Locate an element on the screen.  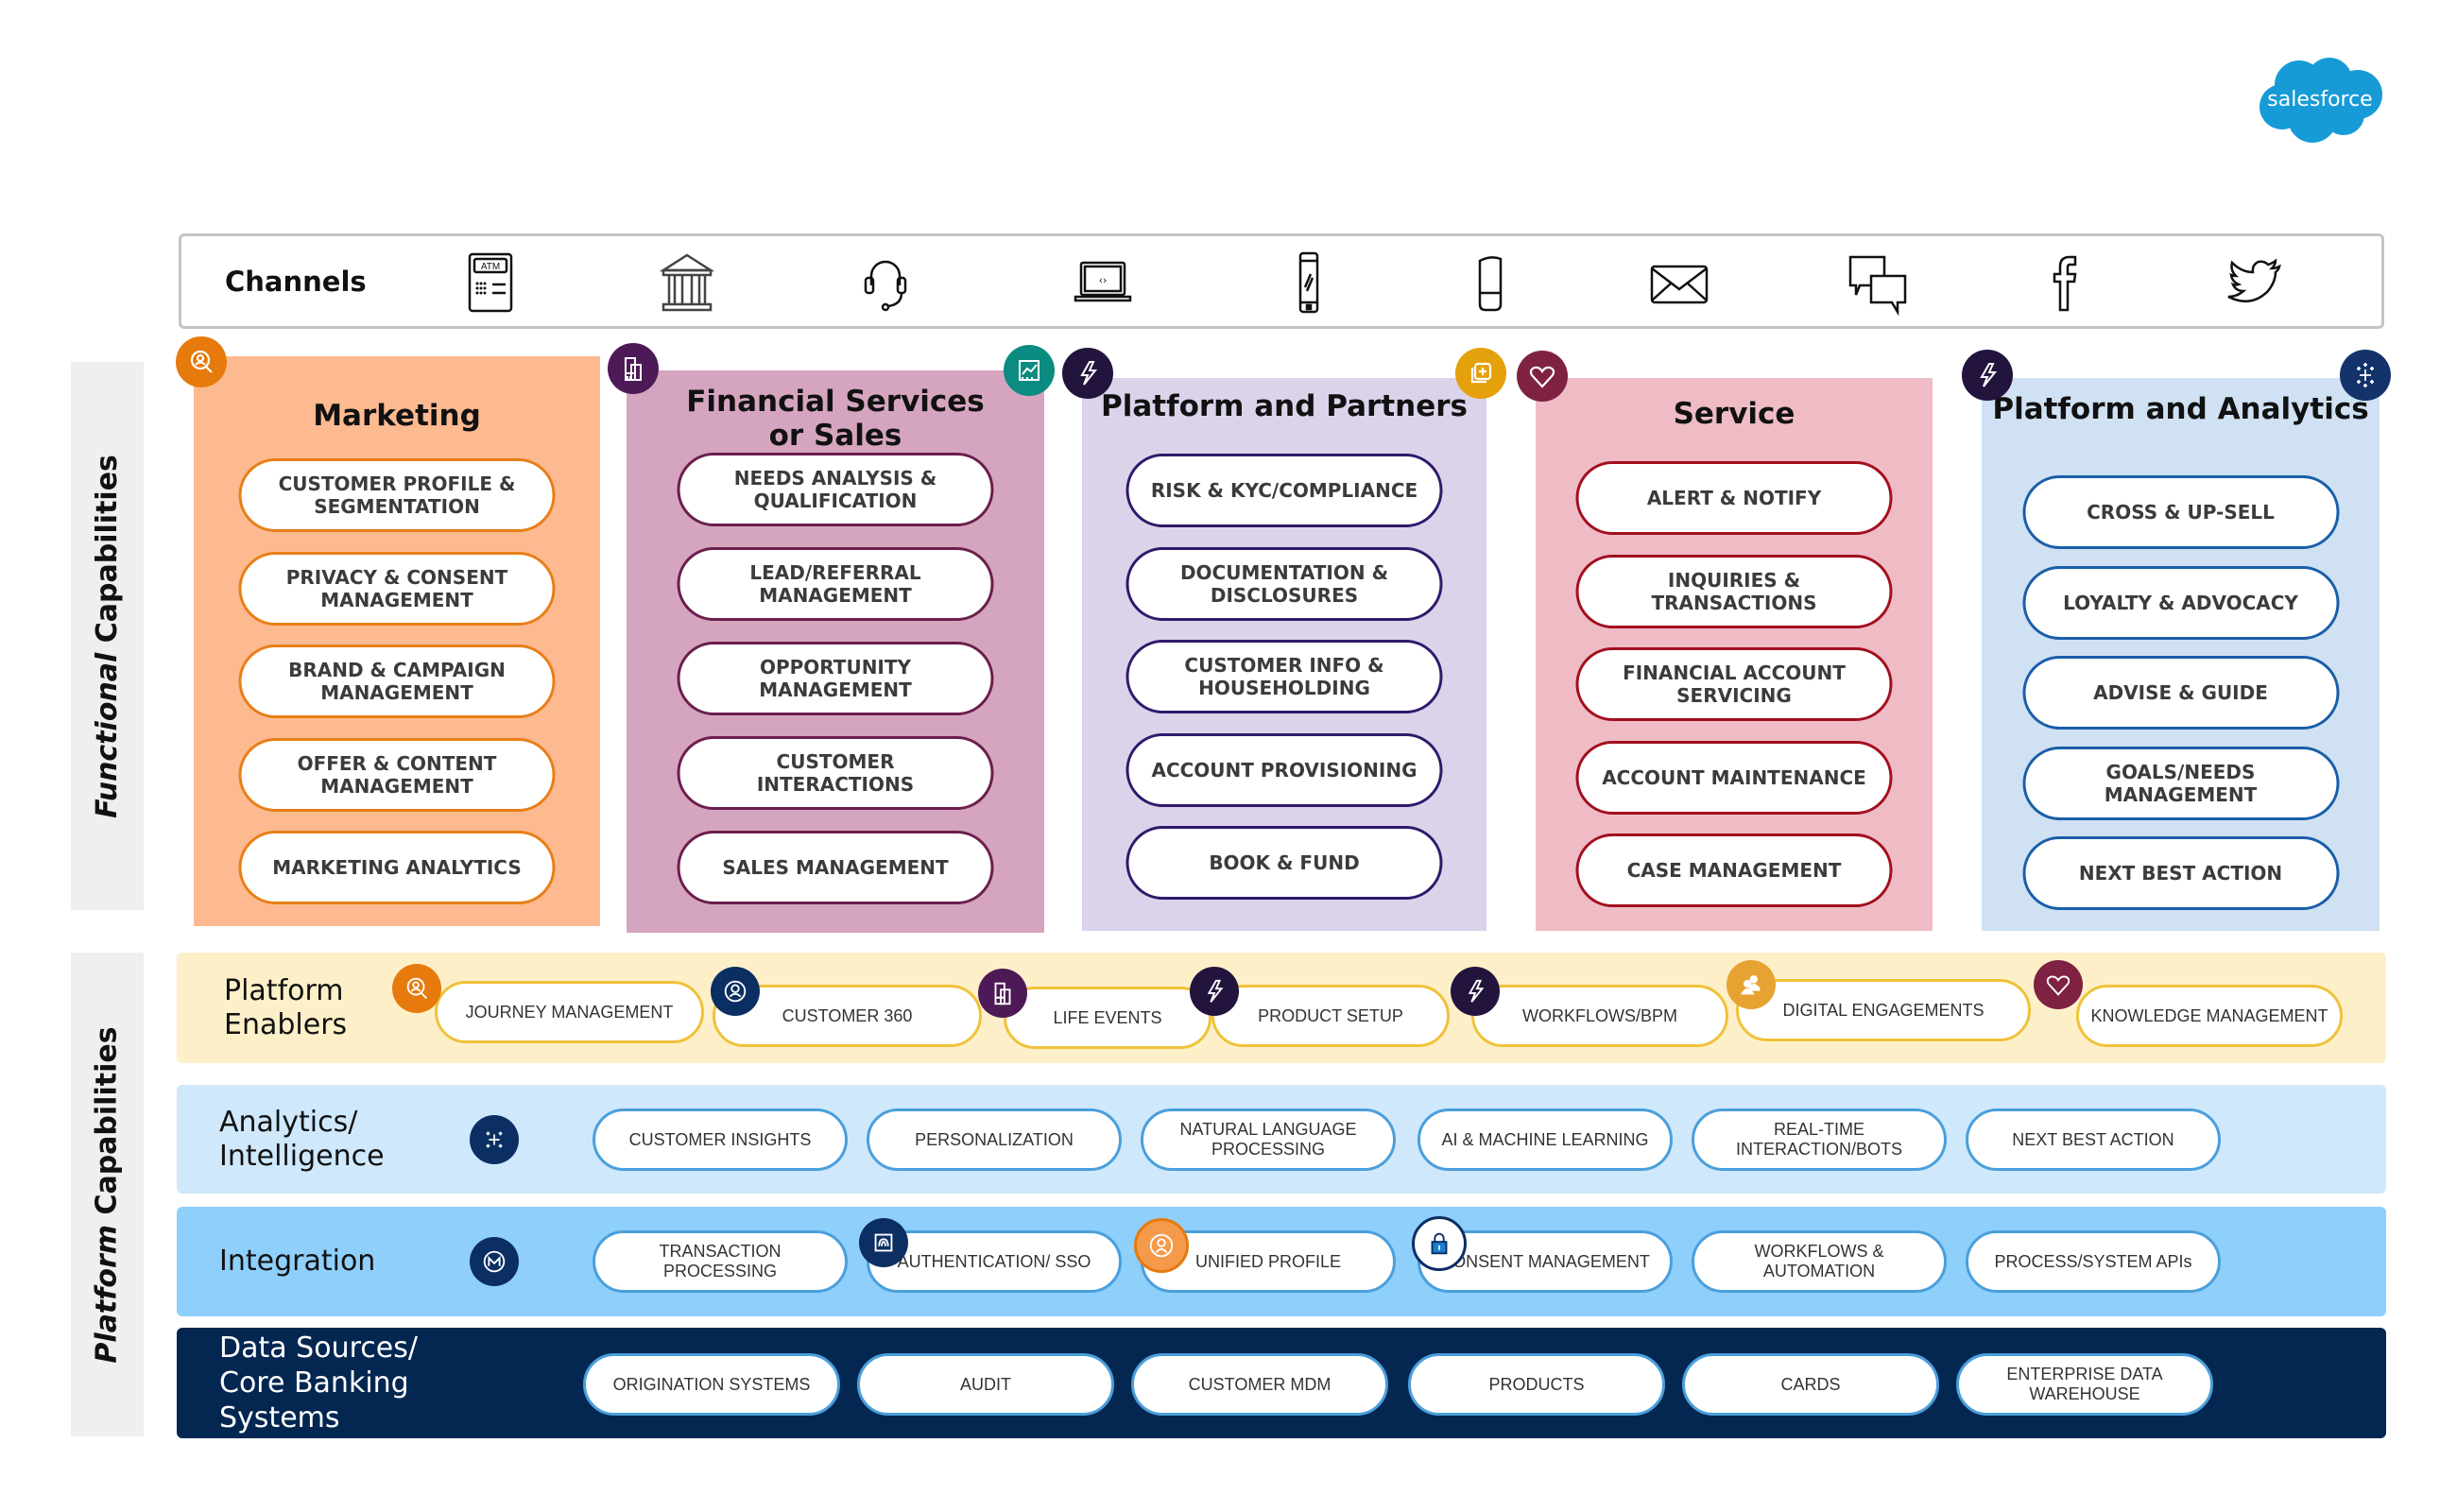
facebook-icon is located at coordinates (2065, 282).